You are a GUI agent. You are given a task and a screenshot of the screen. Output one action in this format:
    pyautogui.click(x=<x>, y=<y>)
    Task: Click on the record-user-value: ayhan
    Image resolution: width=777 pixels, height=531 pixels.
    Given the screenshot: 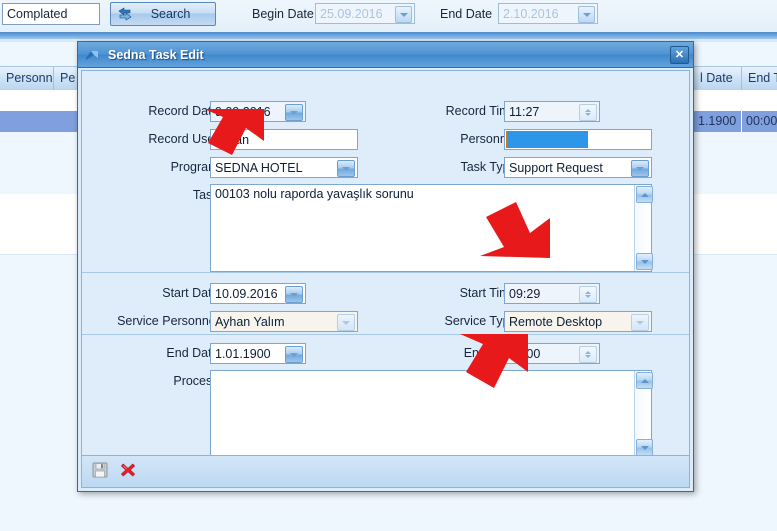 What is the action you would take?
    pyautogui.click(x=232, y=139)
    